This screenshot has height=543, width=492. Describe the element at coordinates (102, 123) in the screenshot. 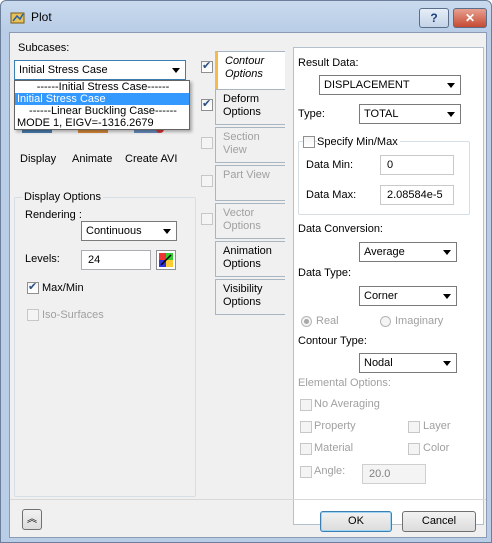

I see `subcase-option-mode1: MODE 1, EIGV=-1316.2679` at that location.